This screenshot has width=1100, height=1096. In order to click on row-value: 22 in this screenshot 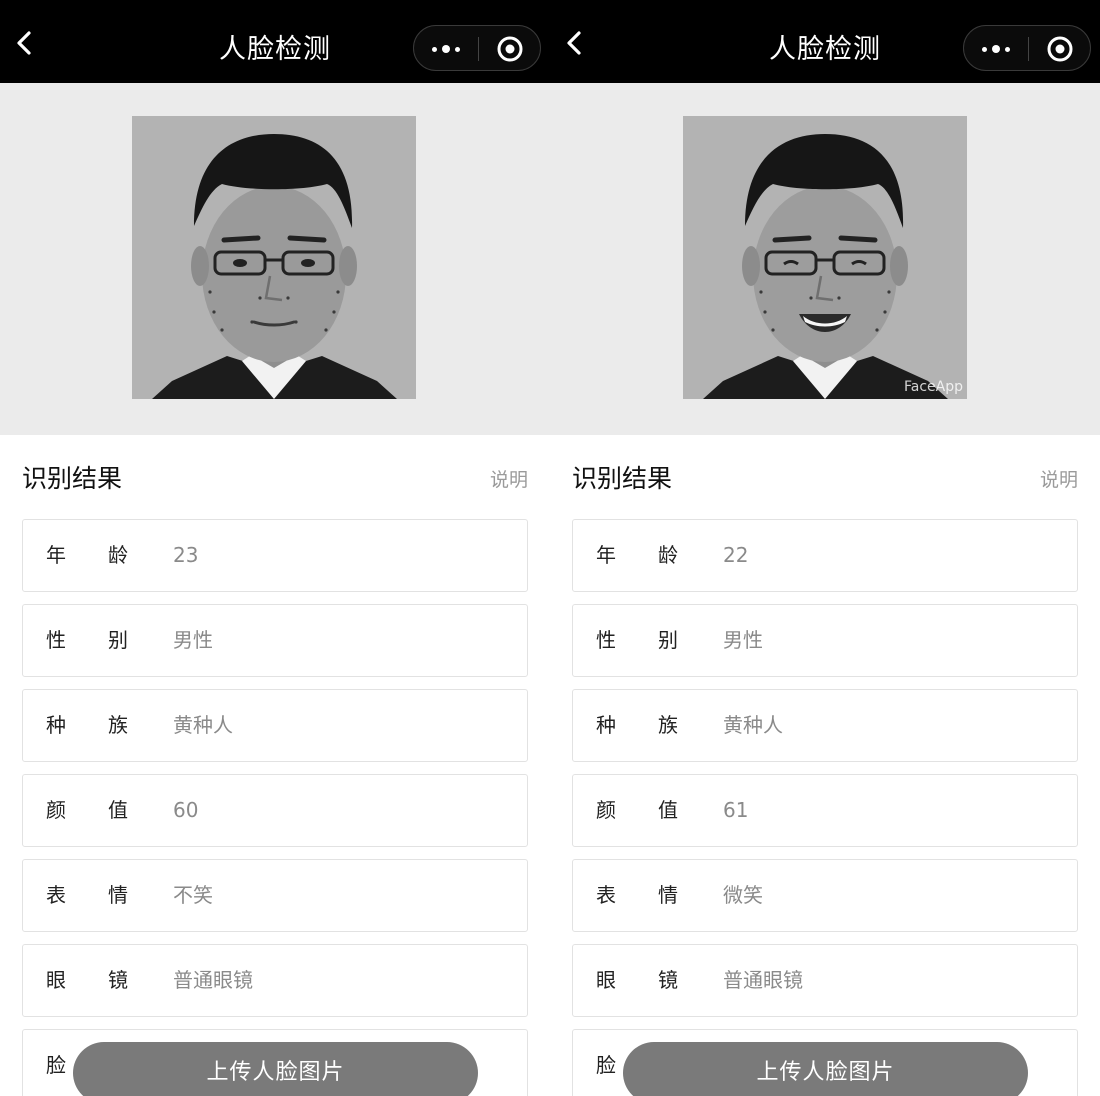, I will do `click(736, 555)`.